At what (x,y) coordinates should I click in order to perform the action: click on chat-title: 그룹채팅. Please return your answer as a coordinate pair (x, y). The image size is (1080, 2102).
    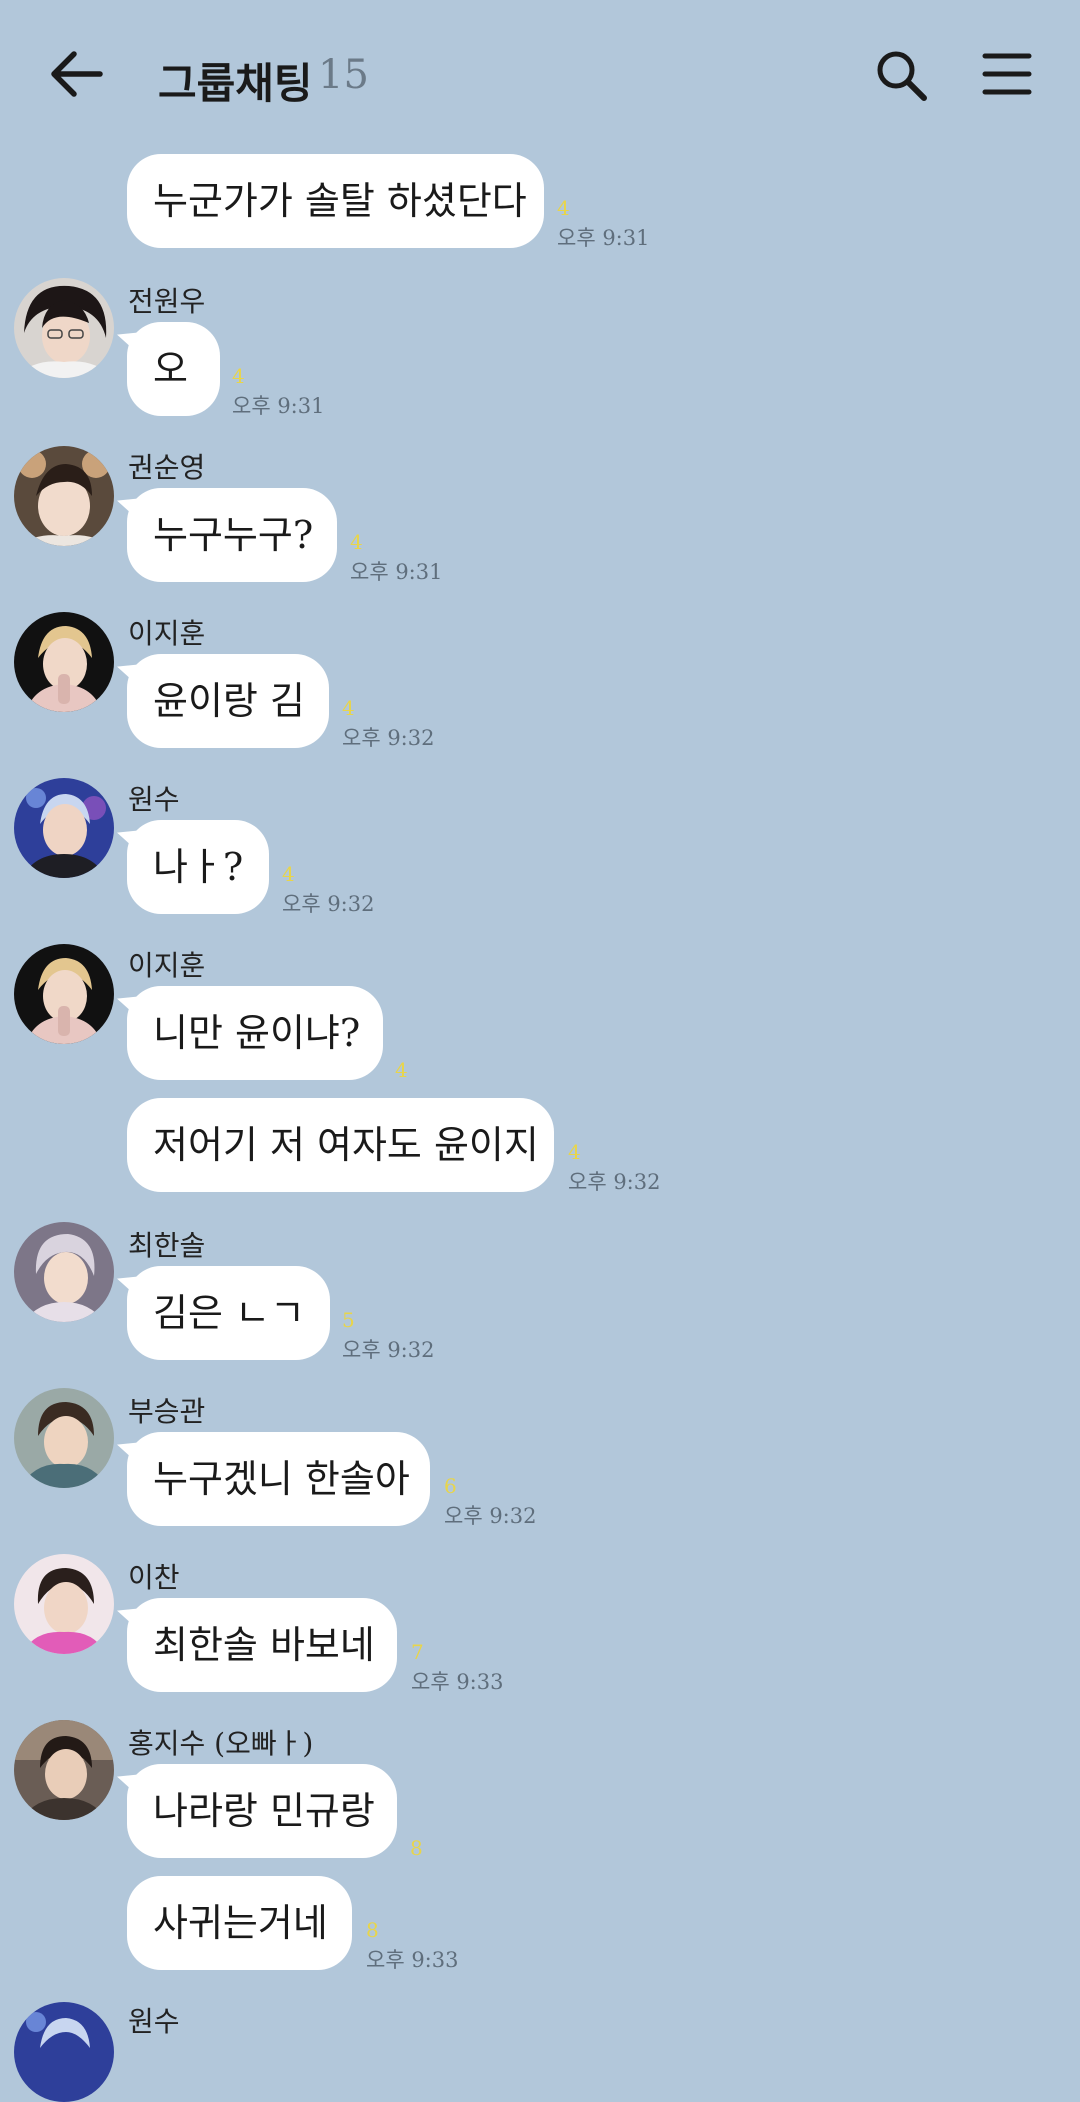
    Looking at the image, I should click on (235, 83).